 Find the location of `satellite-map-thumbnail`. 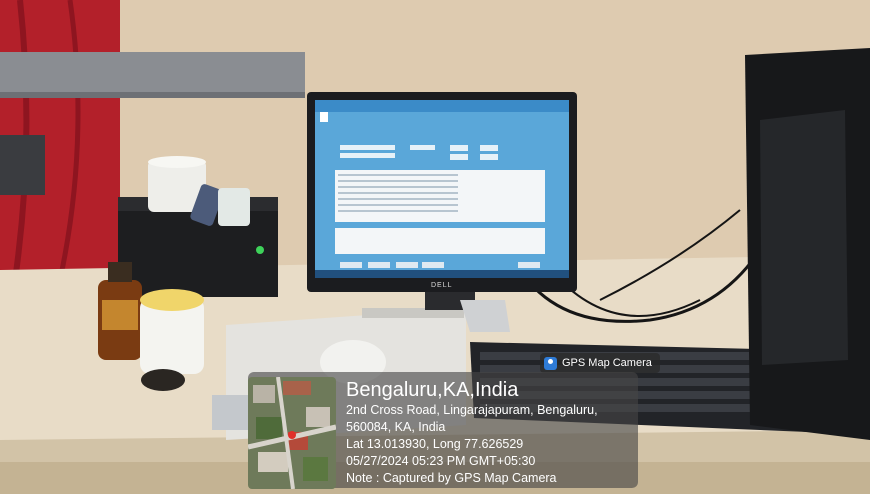

satellite-map-thumbnail is located at coordinates (292, 433).